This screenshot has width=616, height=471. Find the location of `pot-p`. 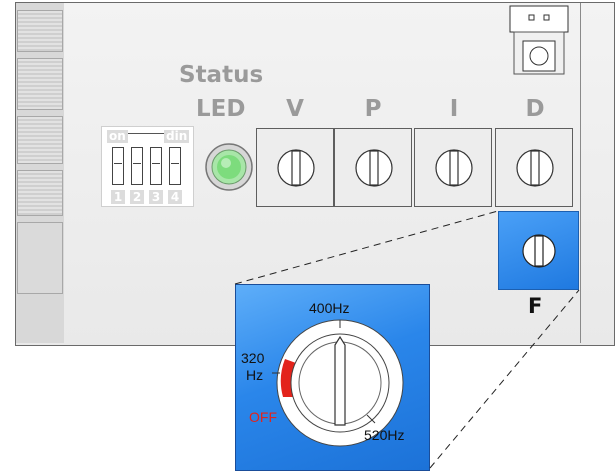

pot-p is located at coordinates (373, 167).